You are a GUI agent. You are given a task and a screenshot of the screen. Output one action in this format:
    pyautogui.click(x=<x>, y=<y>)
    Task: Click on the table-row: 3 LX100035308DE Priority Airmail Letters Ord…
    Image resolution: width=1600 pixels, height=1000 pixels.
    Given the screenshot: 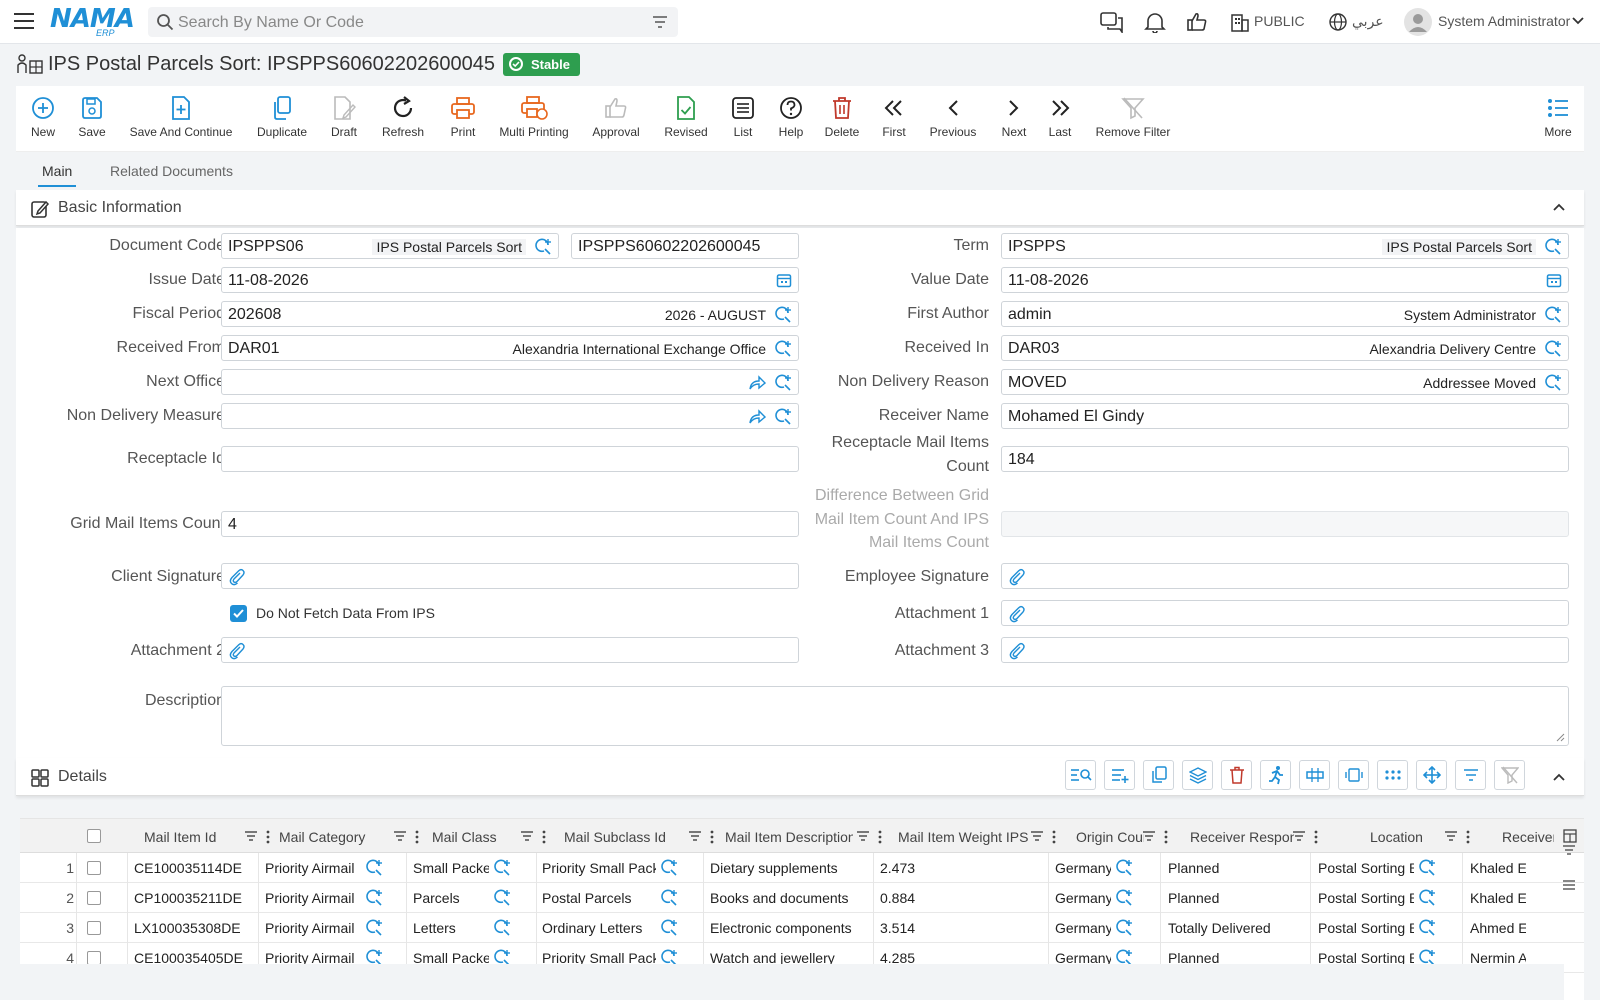 What is the action you would take?
    pyautogui.click(x=802, y=928)
    